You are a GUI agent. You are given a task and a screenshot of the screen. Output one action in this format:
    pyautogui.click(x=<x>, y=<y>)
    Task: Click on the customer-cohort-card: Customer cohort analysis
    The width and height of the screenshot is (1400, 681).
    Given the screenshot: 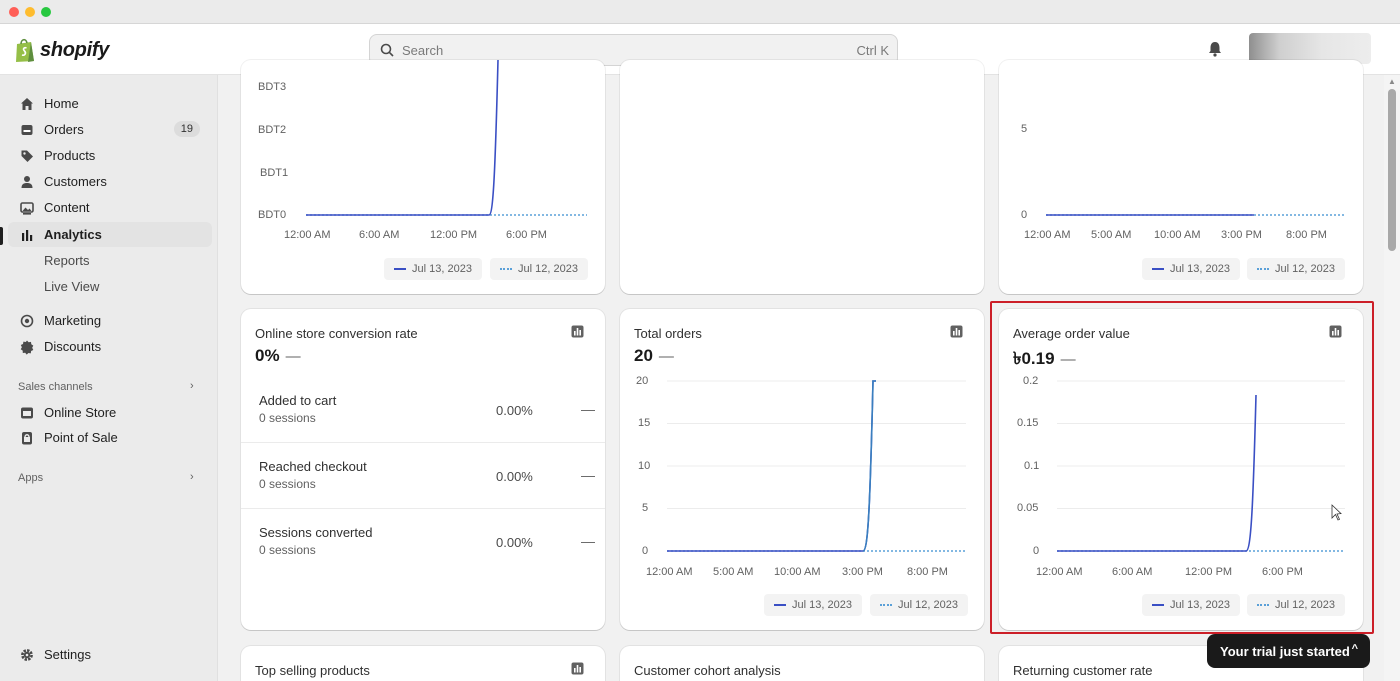 What is the action you would take?
    pyautogui.click(x=802, y=663)
    